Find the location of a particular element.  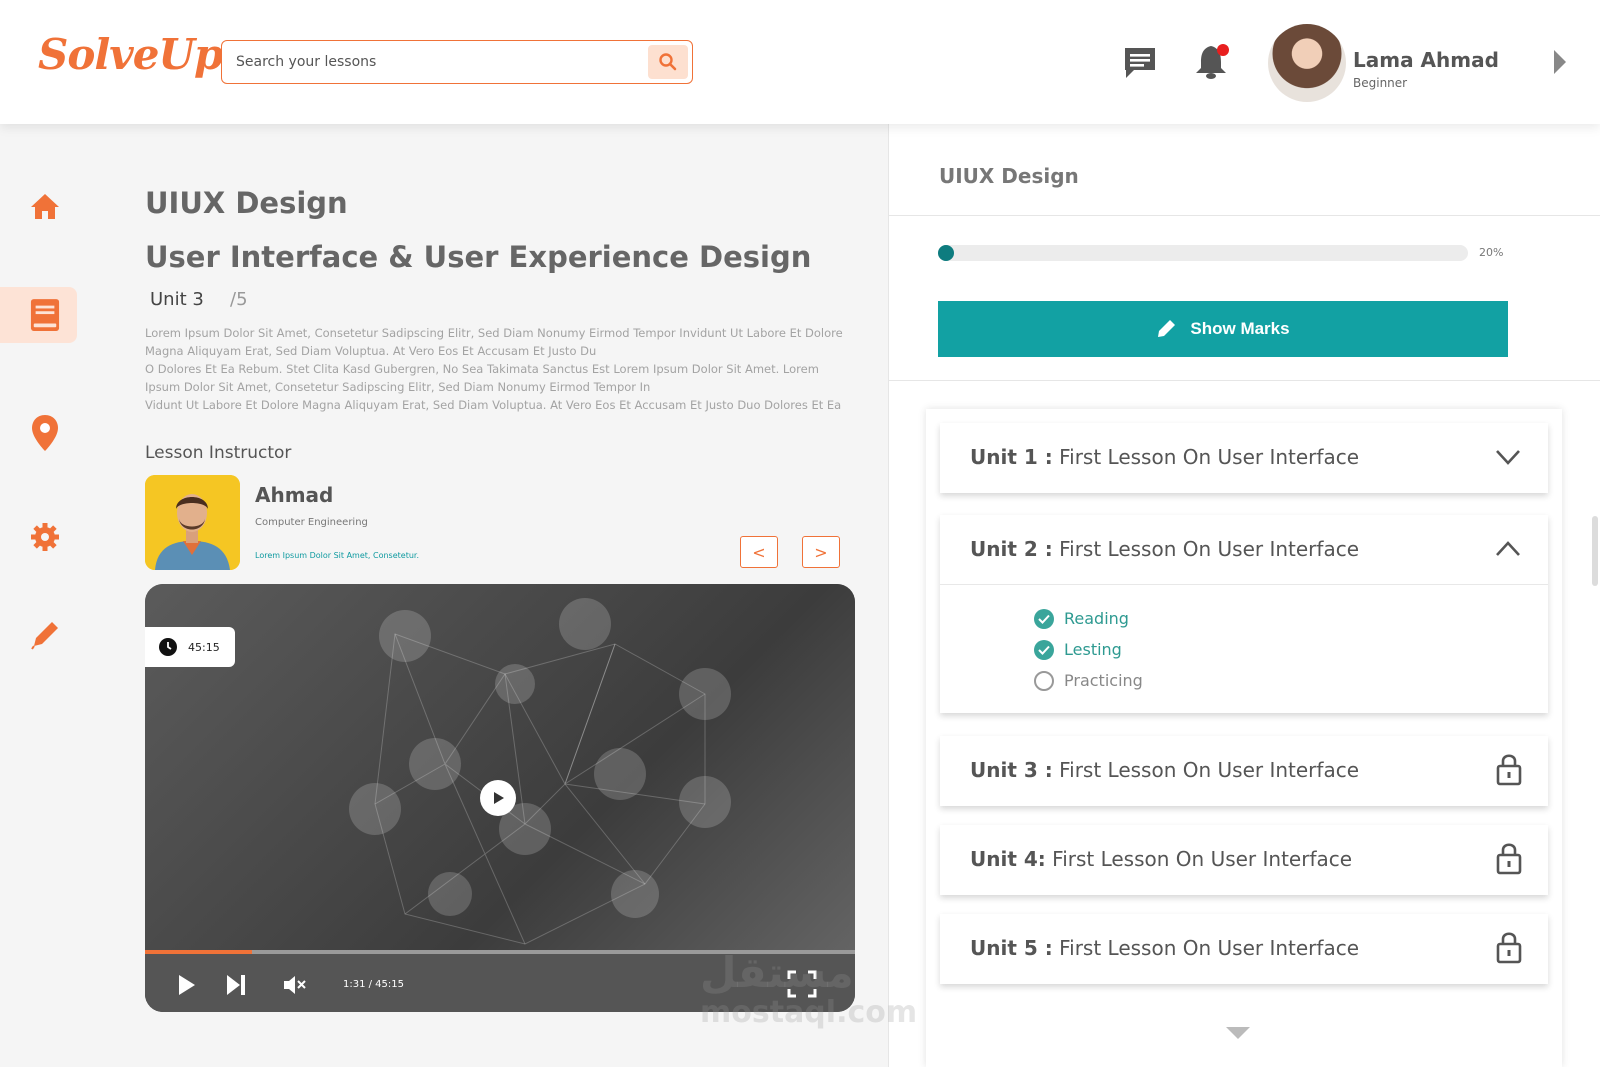

lesson-step-label: Practicing is located at coordinates (1103, 680).